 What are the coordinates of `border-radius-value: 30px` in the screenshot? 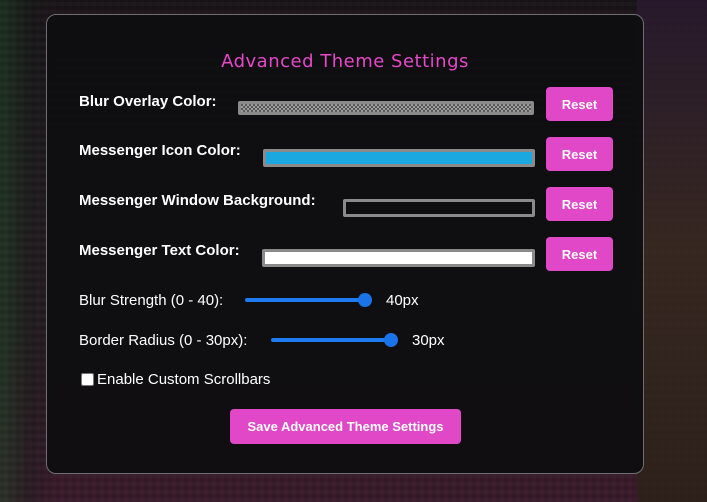 It's located at (428, 340).